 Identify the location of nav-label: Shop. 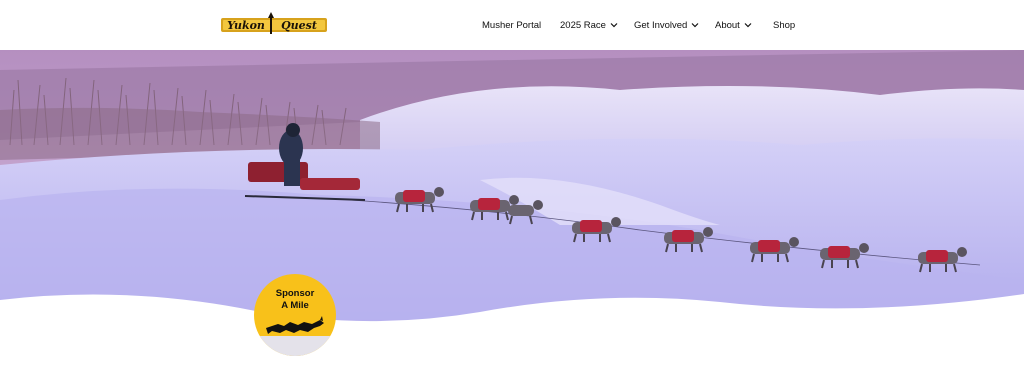
(784, 25).